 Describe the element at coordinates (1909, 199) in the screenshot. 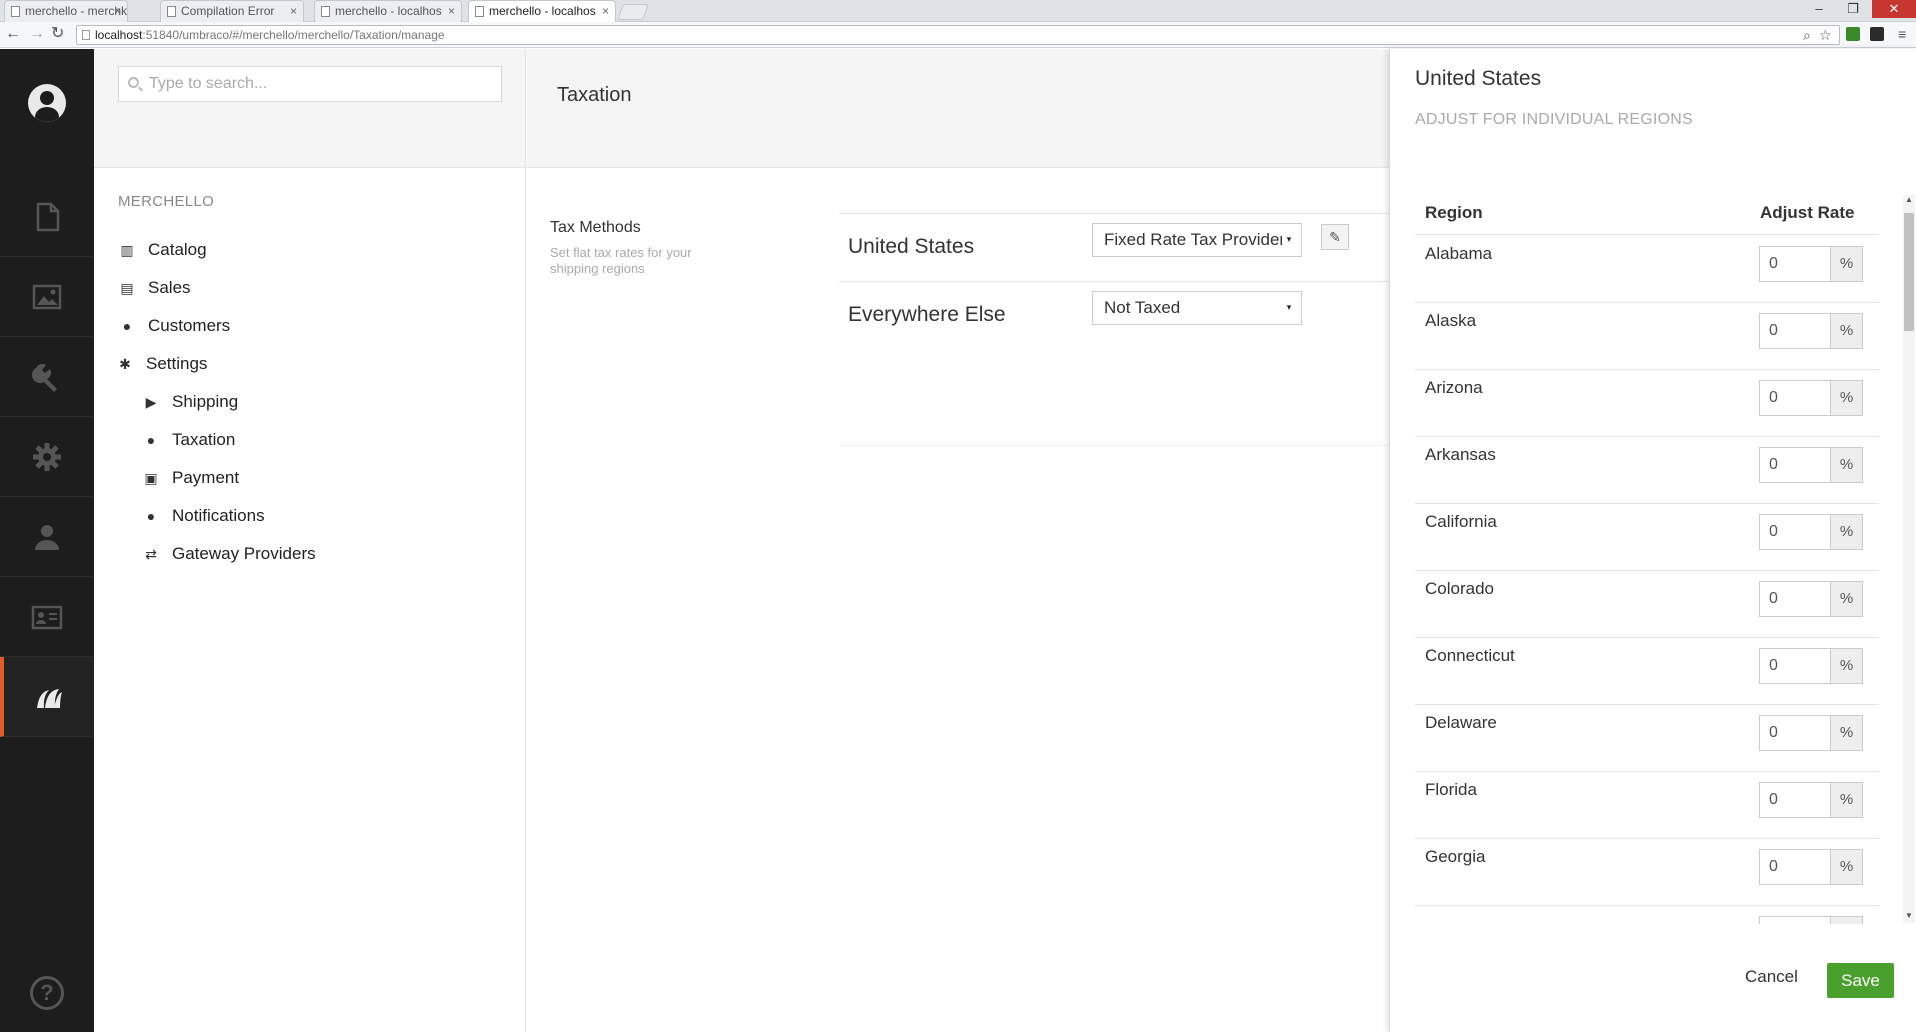

I see `scroll-up-icon: ▲` at that location.